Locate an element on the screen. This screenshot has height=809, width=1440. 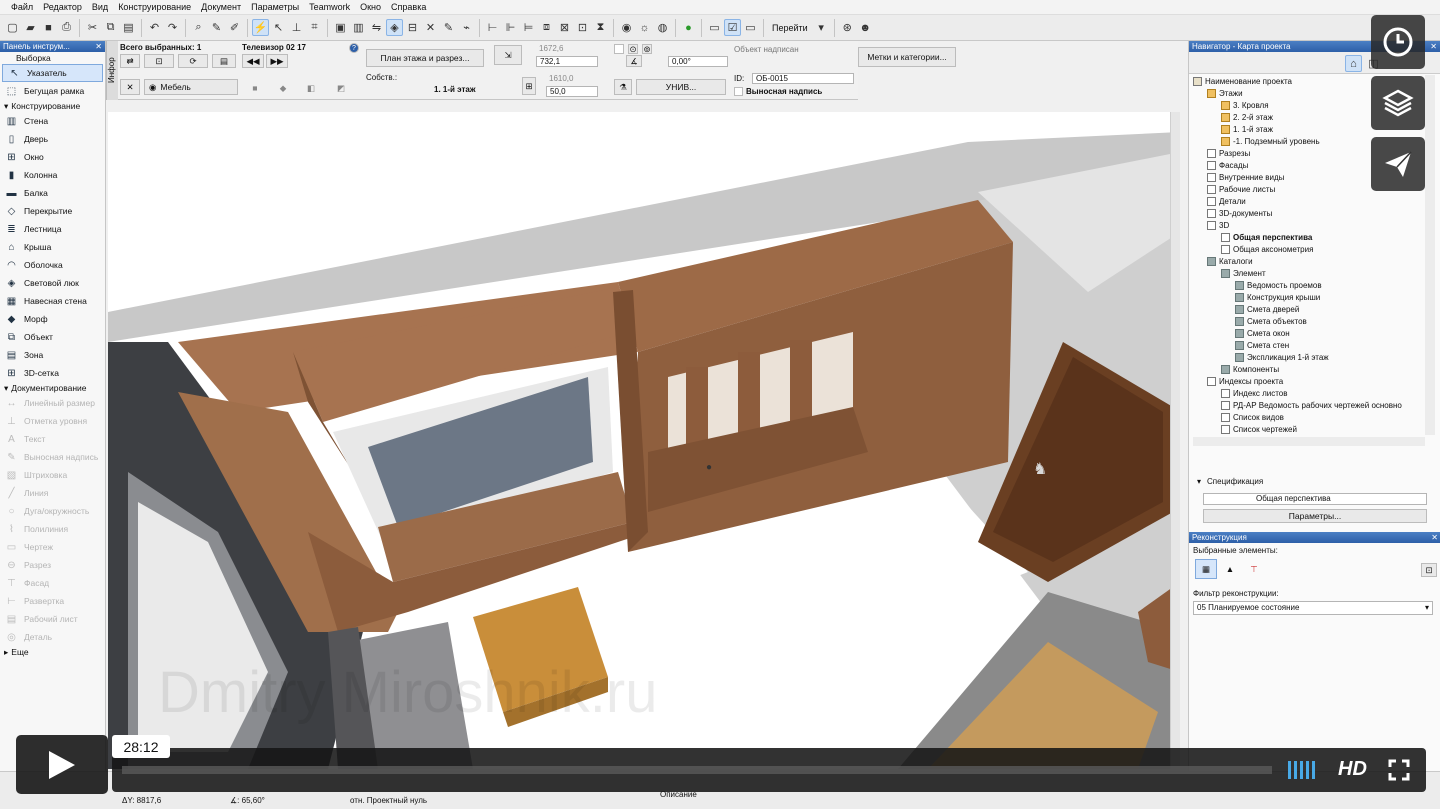
menu-teamwork: Teamwork is located at coordinates (329, 7).